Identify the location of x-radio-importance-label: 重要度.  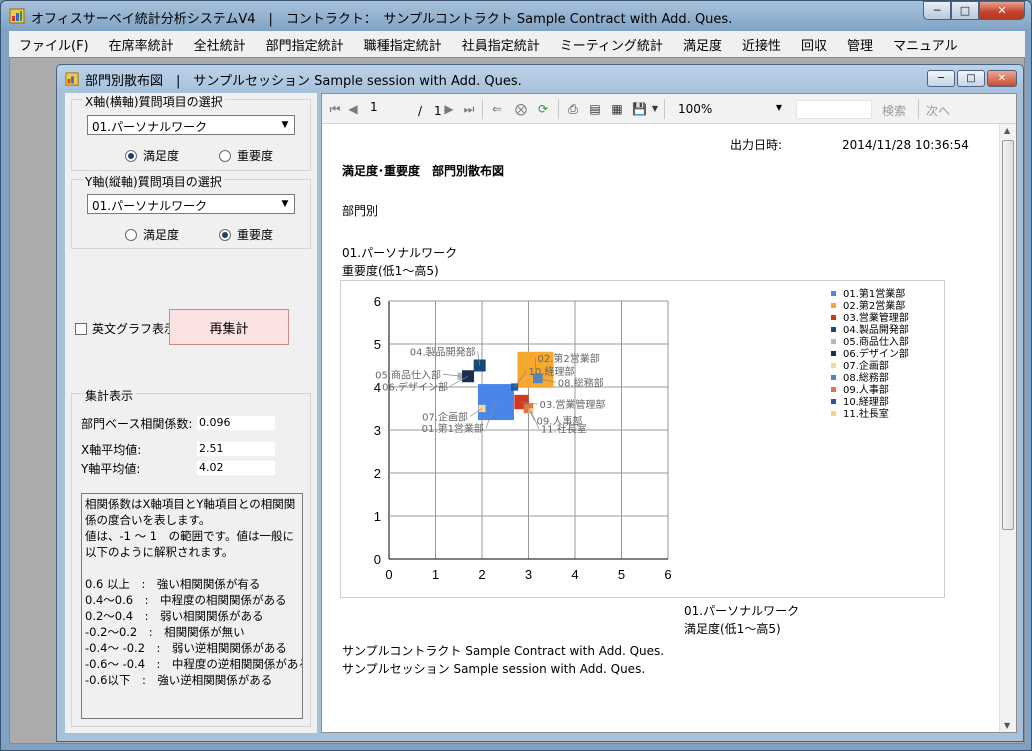
(255, 156).